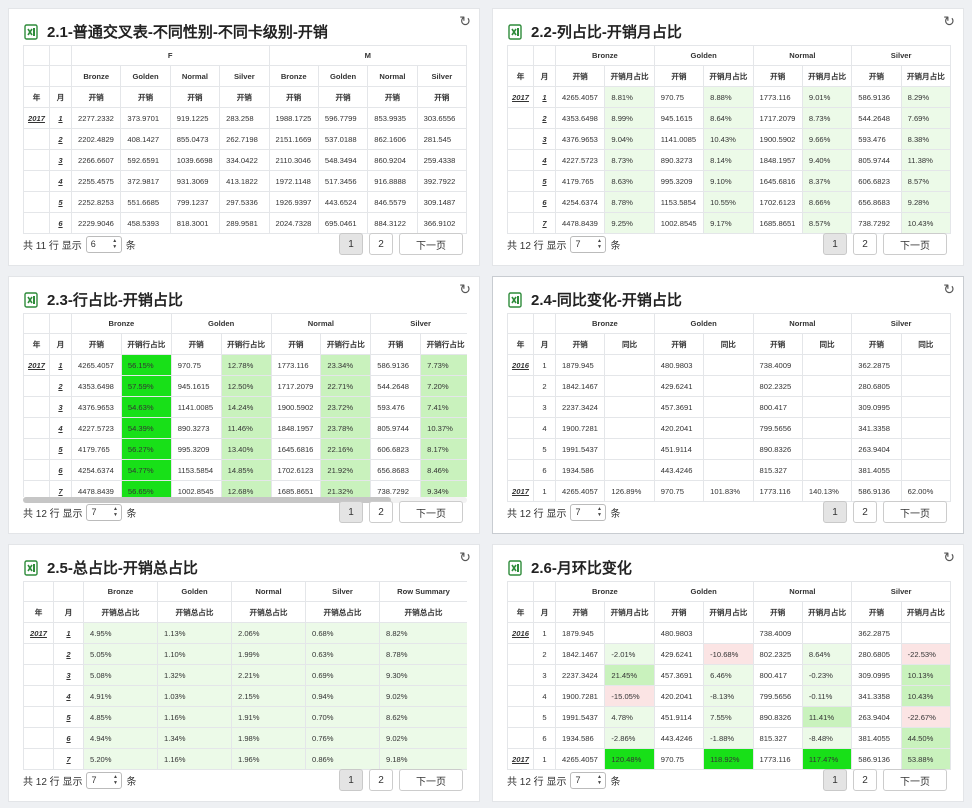 The height and width of the screenshot is (808, 972). Describe the element at coordinates (268, 717) in the screenshot. I see `value-cell: 1.91%` at that location.